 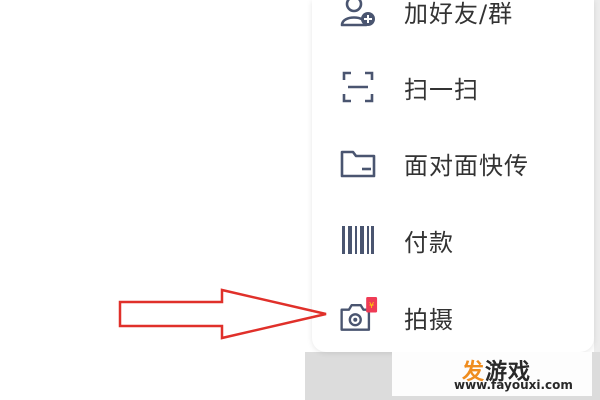 What do you see at coordinates (597, 200) in the screenshot?
I see `right-edge-strip` at bounding box center [597, 200].